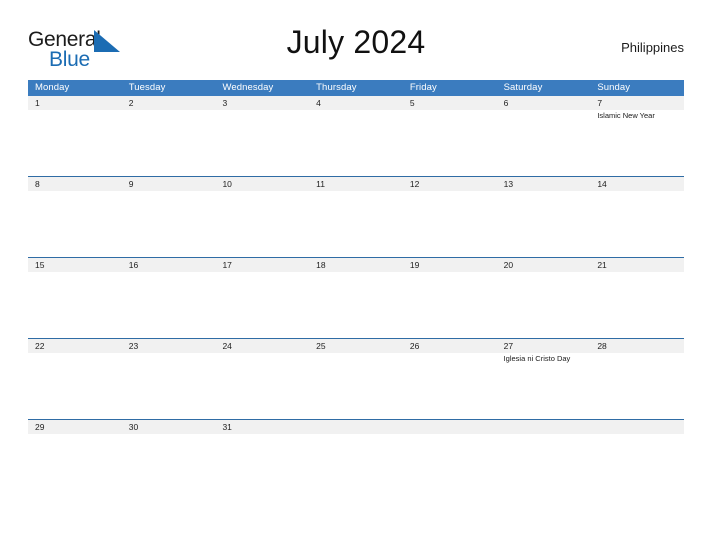  I want to click on day-of-week-saturday: Saturday, so click(523, 87).